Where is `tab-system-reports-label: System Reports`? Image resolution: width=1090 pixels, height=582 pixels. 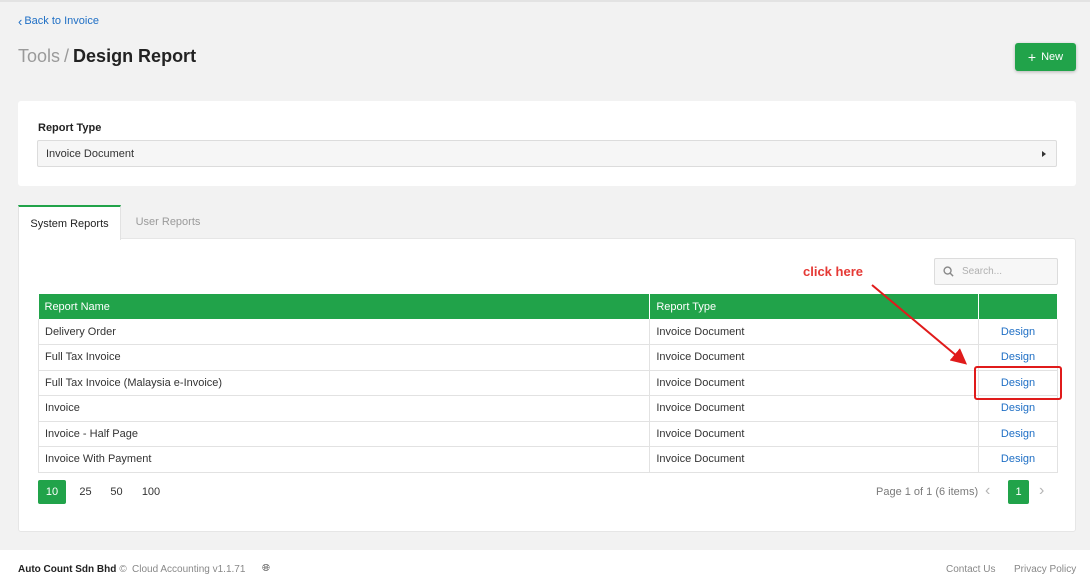 tab-system-reports-label: System Reports is located at coordinates (69, 223).